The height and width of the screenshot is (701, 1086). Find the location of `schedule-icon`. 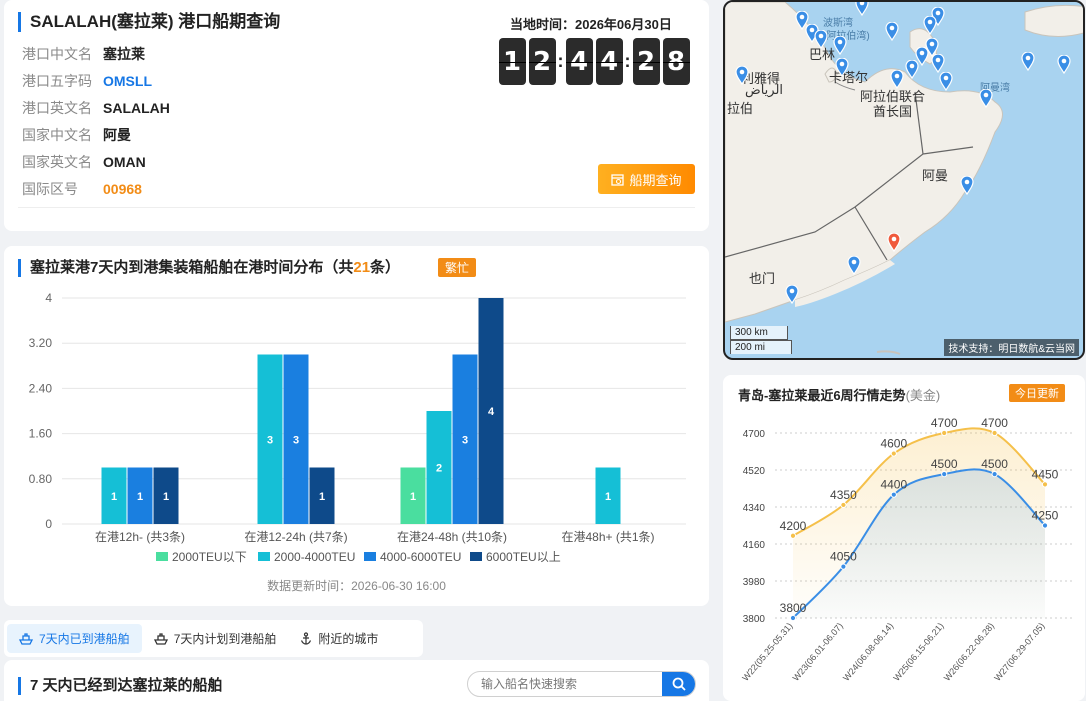

schedule-icon is located at coordinates (618, 179).